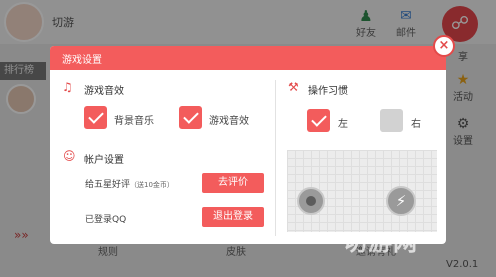 Image resolution: width=496 pixels, height=277 pixels. What do you see at coordinates (343, 124) in the screenshot?
I see `left-hand-label: 左` at bounding box center [343, 124].